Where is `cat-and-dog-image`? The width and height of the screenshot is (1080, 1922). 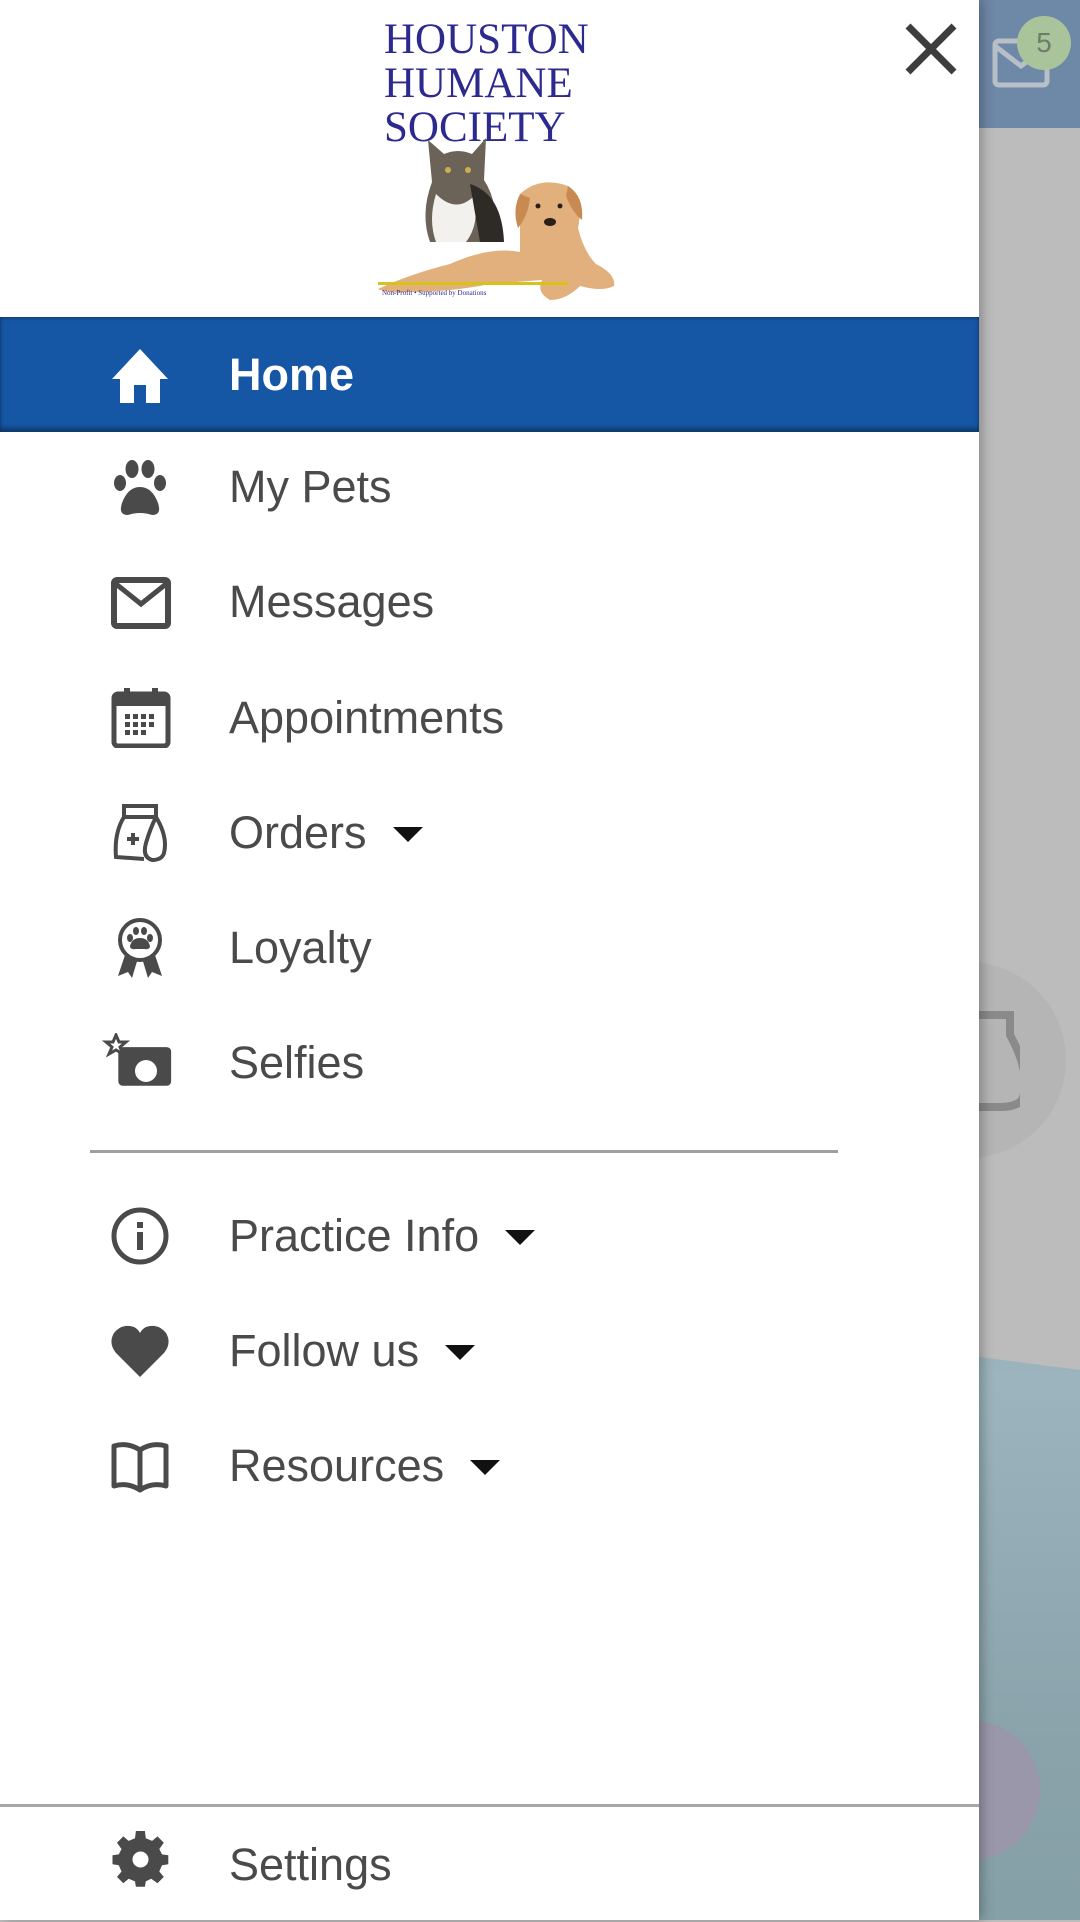 cat-and-dog-image is located at coordinates (496, 219).